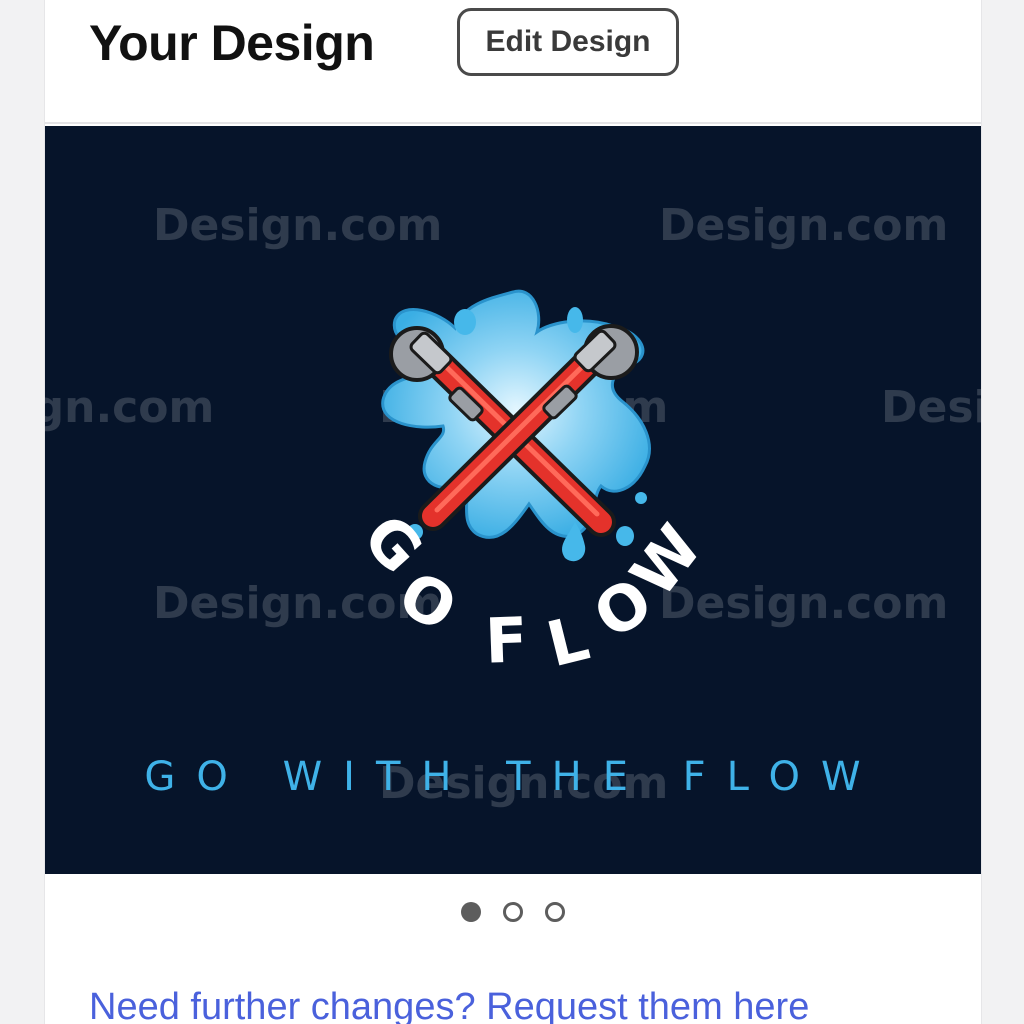 The width and height of the screenshot is (1024, 1024). I want to click on edit-design-button: Edit Design, so click(568, 42).